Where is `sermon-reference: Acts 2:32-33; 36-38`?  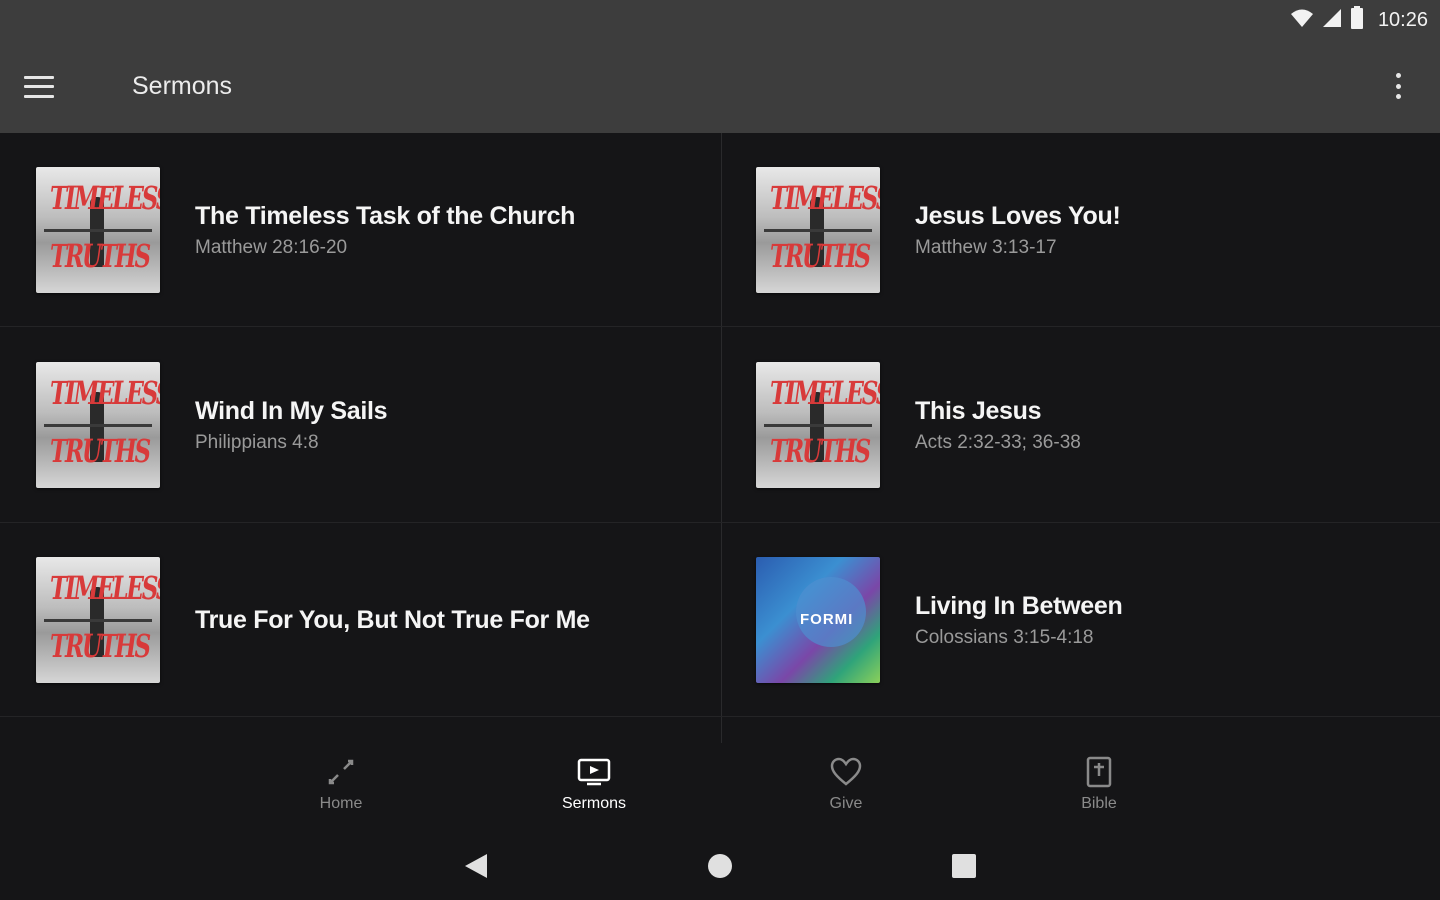 sermon-reference: Acts 2:32-33; 36-38 is located at coordinates (998, 442).